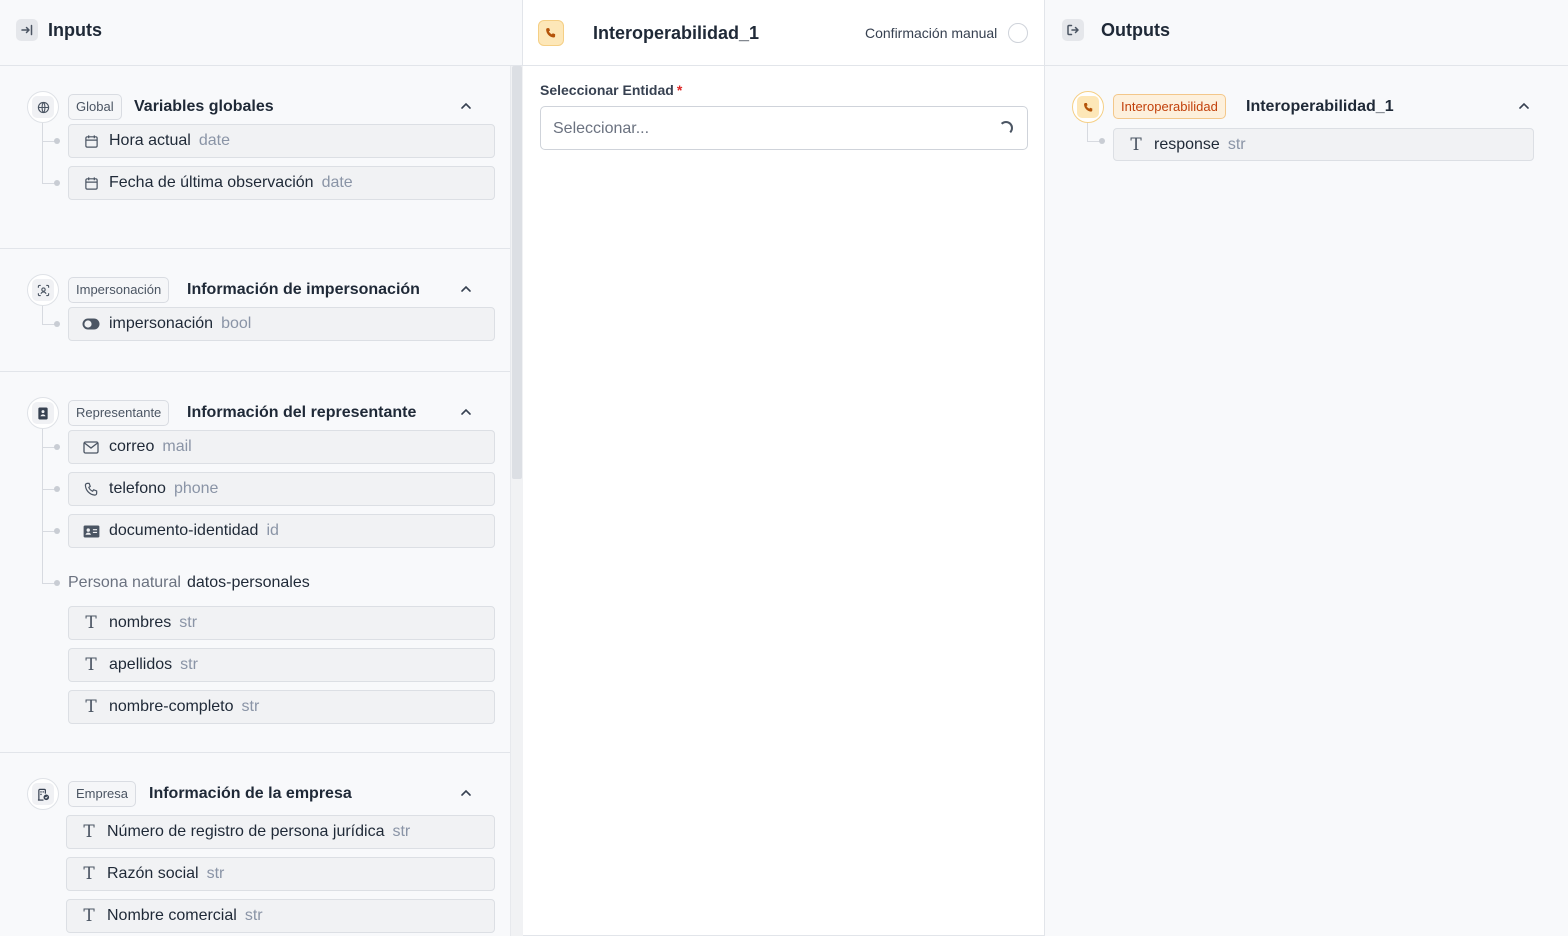 This screenshot has width=1568, height=936. What do you see at coordinates (302, 412) in the screenshot?
I see `section-title: Información del representante` at bounding box center [302, 412].